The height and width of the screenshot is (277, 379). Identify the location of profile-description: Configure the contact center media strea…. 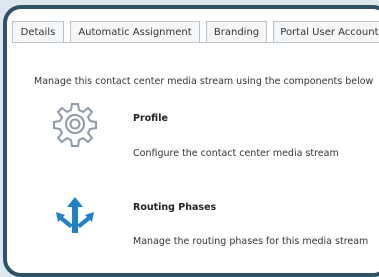
(236, 153).